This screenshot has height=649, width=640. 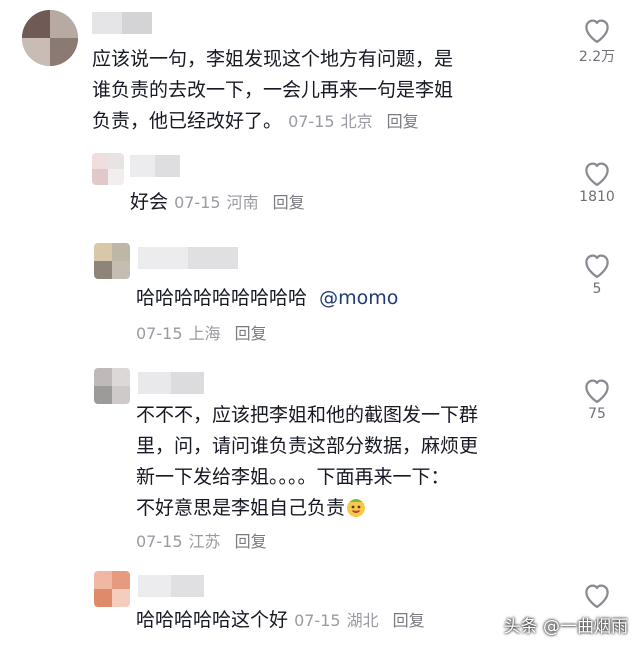 What do you see at coordinates (149, 202) in the screenshot?
I see `comment-line: 好会` at bounding box center [149, 202].